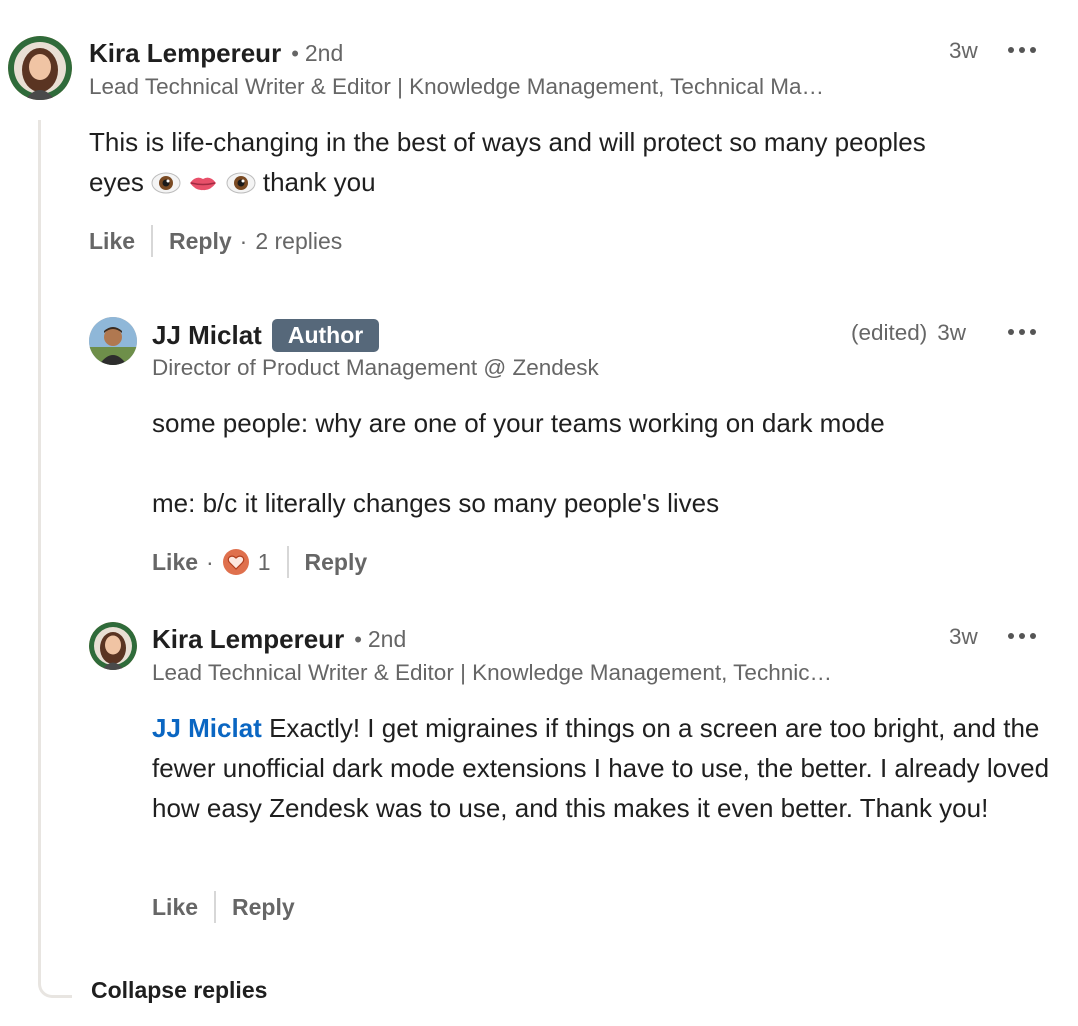 The image size is (1078, 1026). Describe the element at coordinates (319, 182) in the screenshot. I see `comment-text-suffix: thank you` at that location.